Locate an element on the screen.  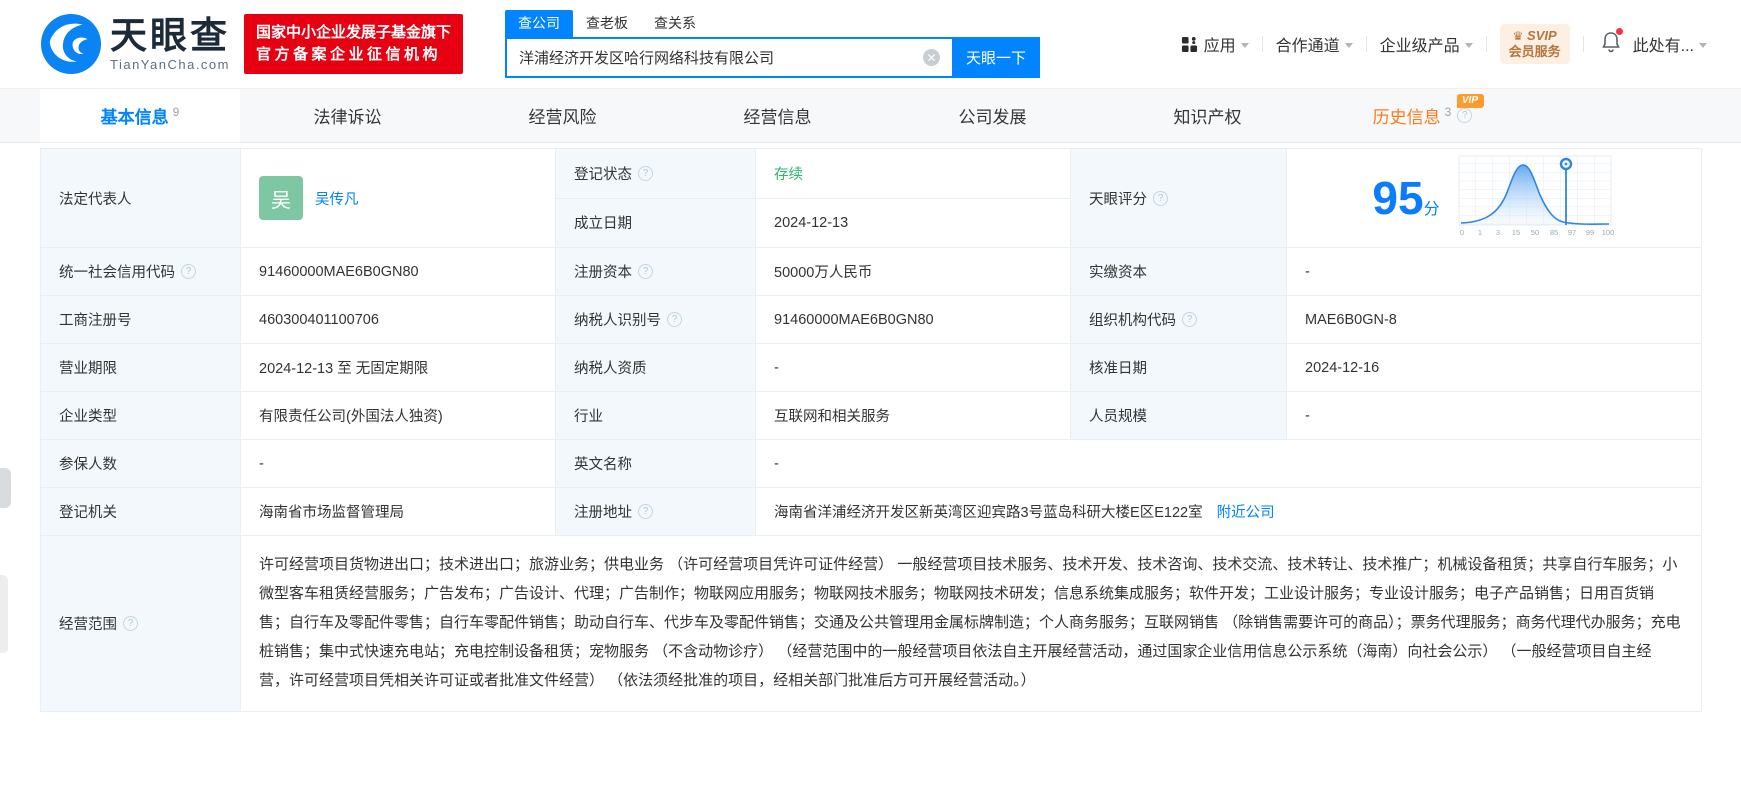
svip-membership-badge: ♛ SVIP 会员服务 is located at coordinates (1534, 44).